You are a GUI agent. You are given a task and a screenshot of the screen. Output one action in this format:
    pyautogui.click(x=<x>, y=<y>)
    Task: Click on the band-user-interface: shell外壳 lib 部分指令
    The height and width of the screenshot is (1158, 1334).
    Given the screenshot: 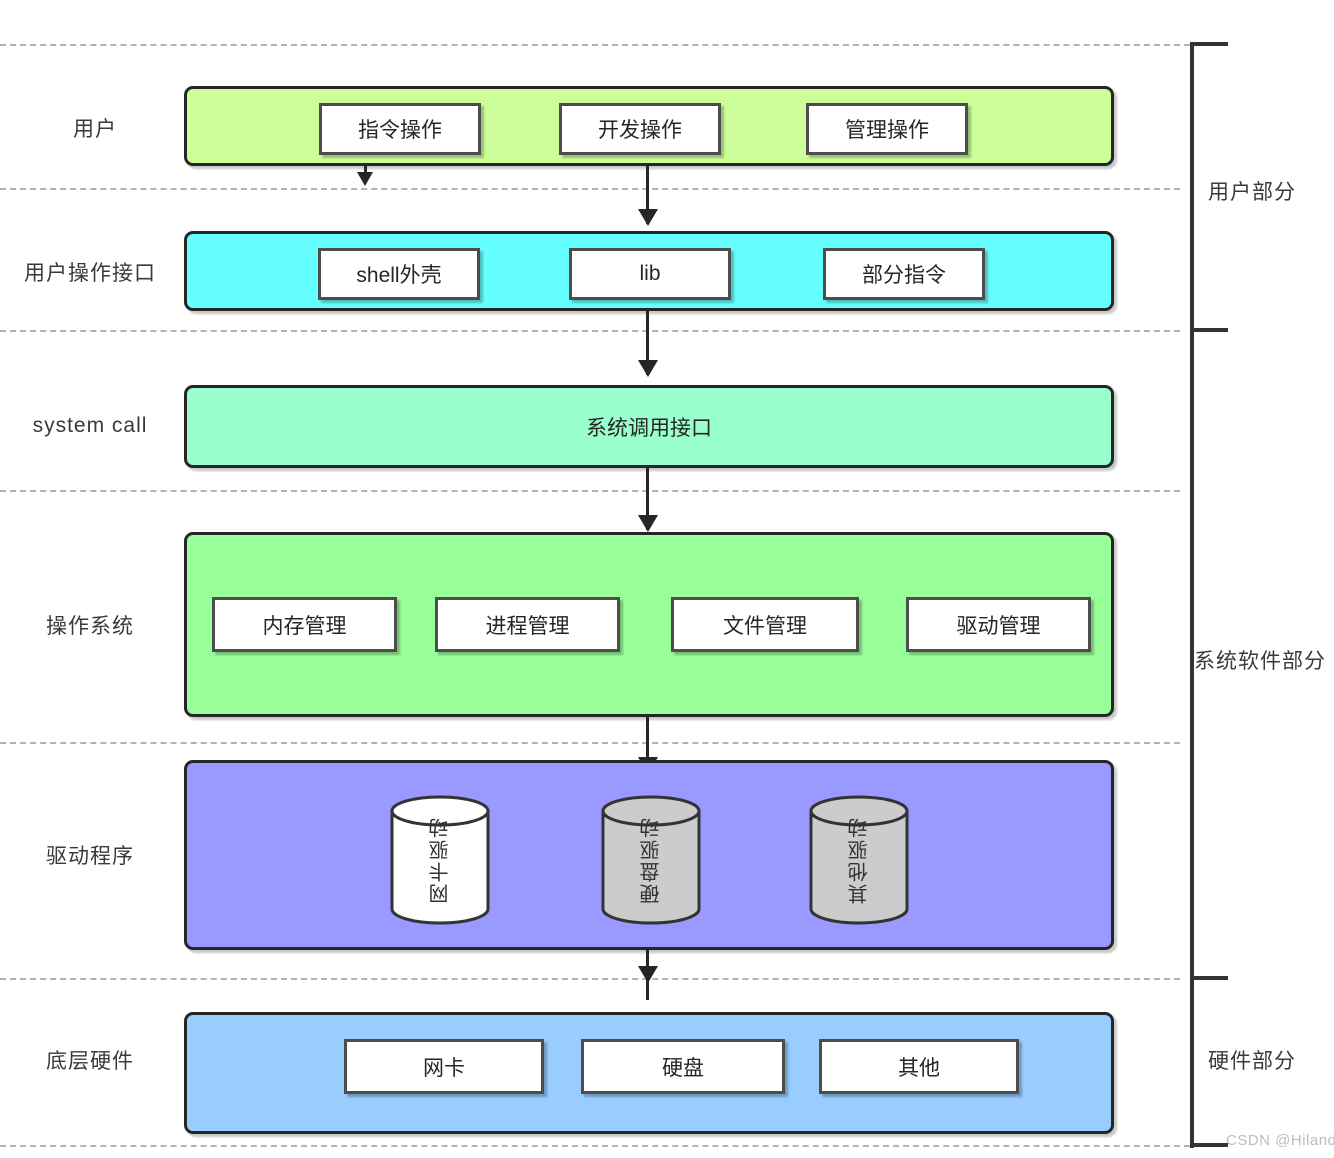 What is the action you would take?
    pyautogui.click(x=649, y=271)
    